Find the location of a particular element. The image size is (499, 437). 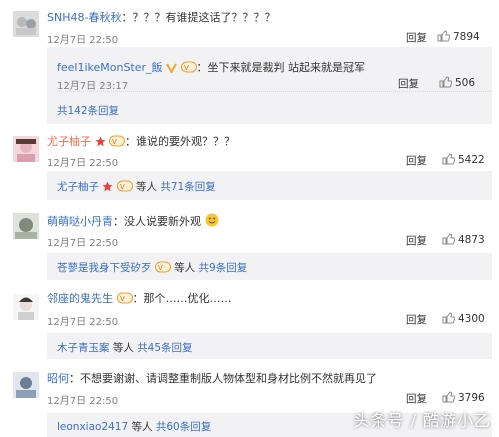

comment-text-line: 尤子柚子 V ：谁说的要外观？？？ is located at coordinates (141, 143).